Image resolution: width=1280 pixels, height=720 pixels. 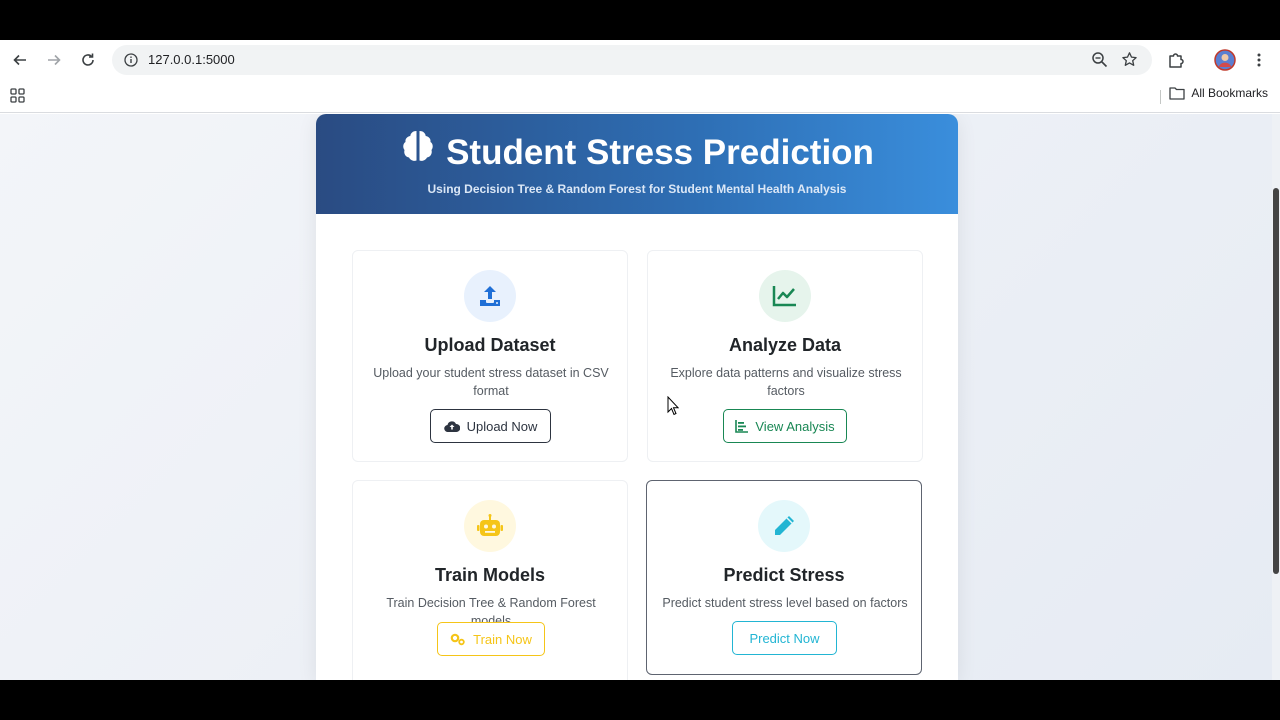 I want to click on view-analysis-button: View Analysis, so click(x=785, y=426).